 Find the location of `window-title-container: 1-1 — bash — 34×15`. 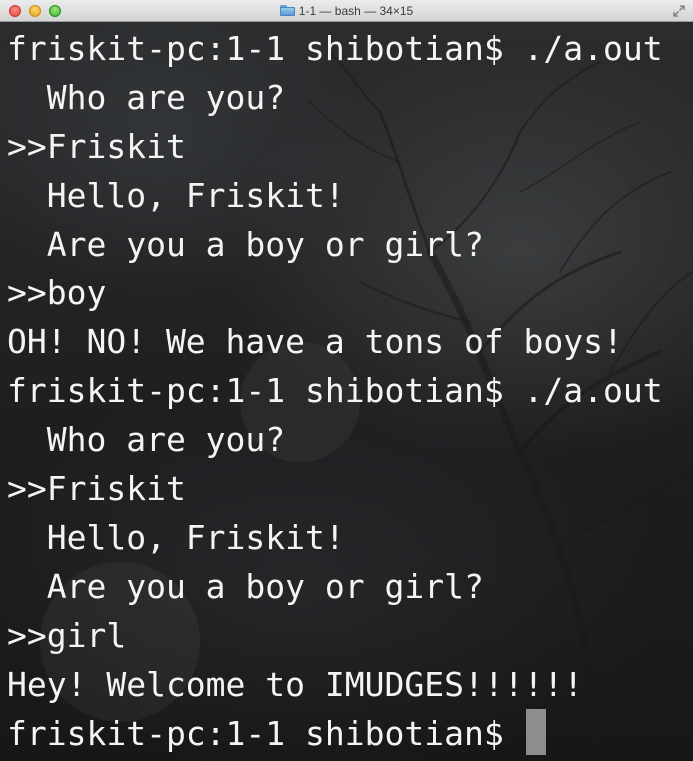

window-title-container: 1-1 — bash — 34×15 is located at coordinates (346, 11).